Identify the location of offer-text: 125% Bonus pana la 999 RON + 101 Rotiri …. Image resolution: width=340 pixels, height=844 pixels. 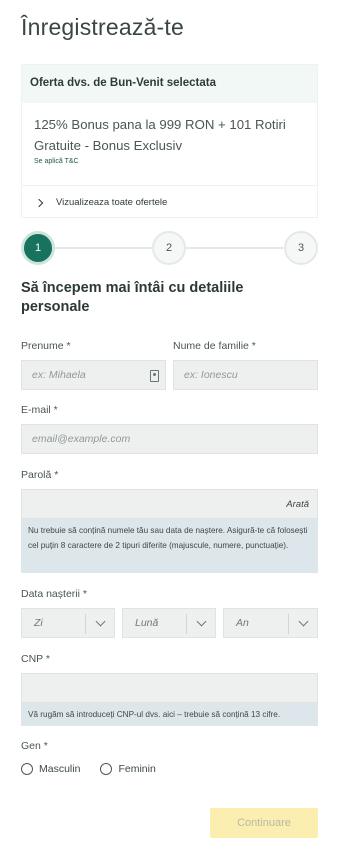
(160, 135).